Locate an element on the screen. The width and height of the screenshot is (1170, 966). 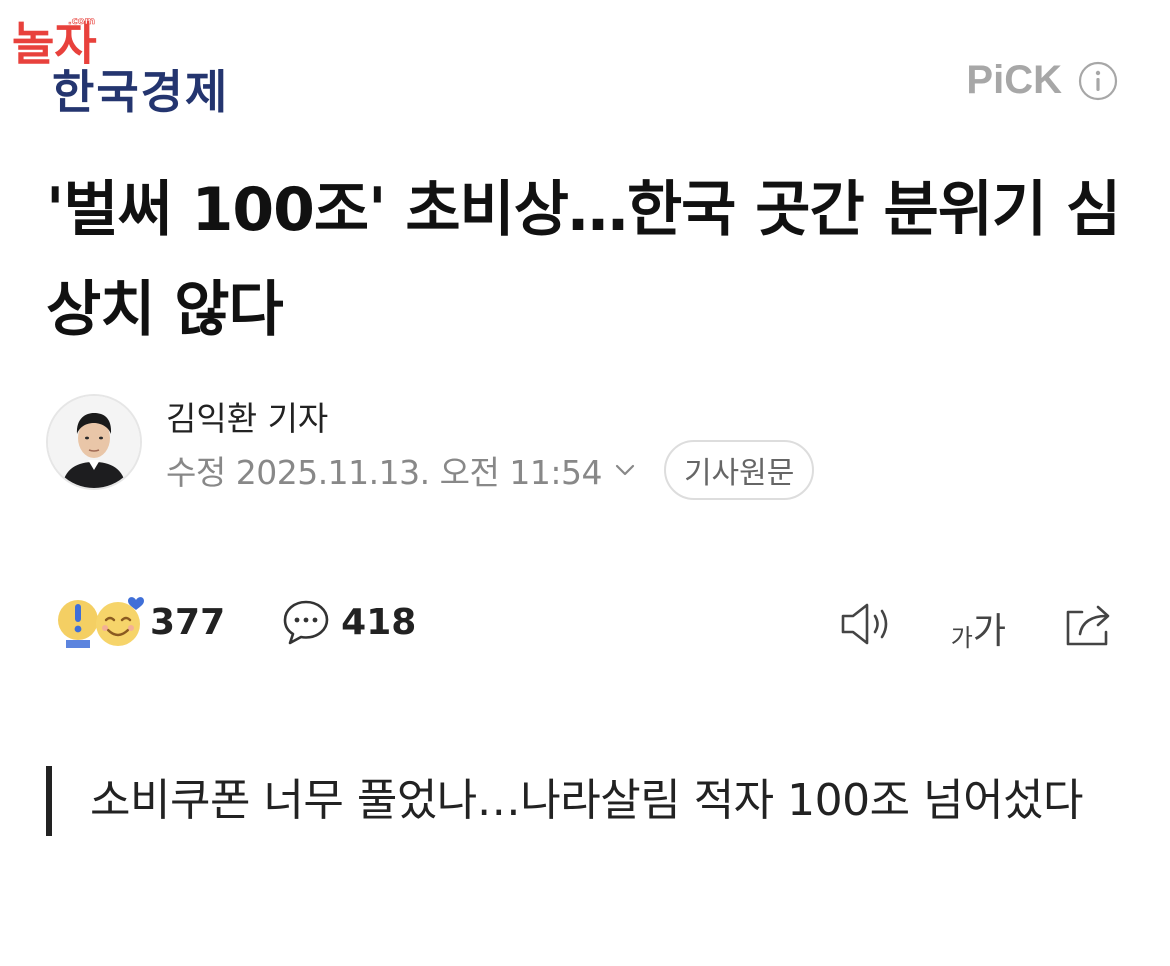
article-tools: 가 가 is located at coordinates (978, 624).